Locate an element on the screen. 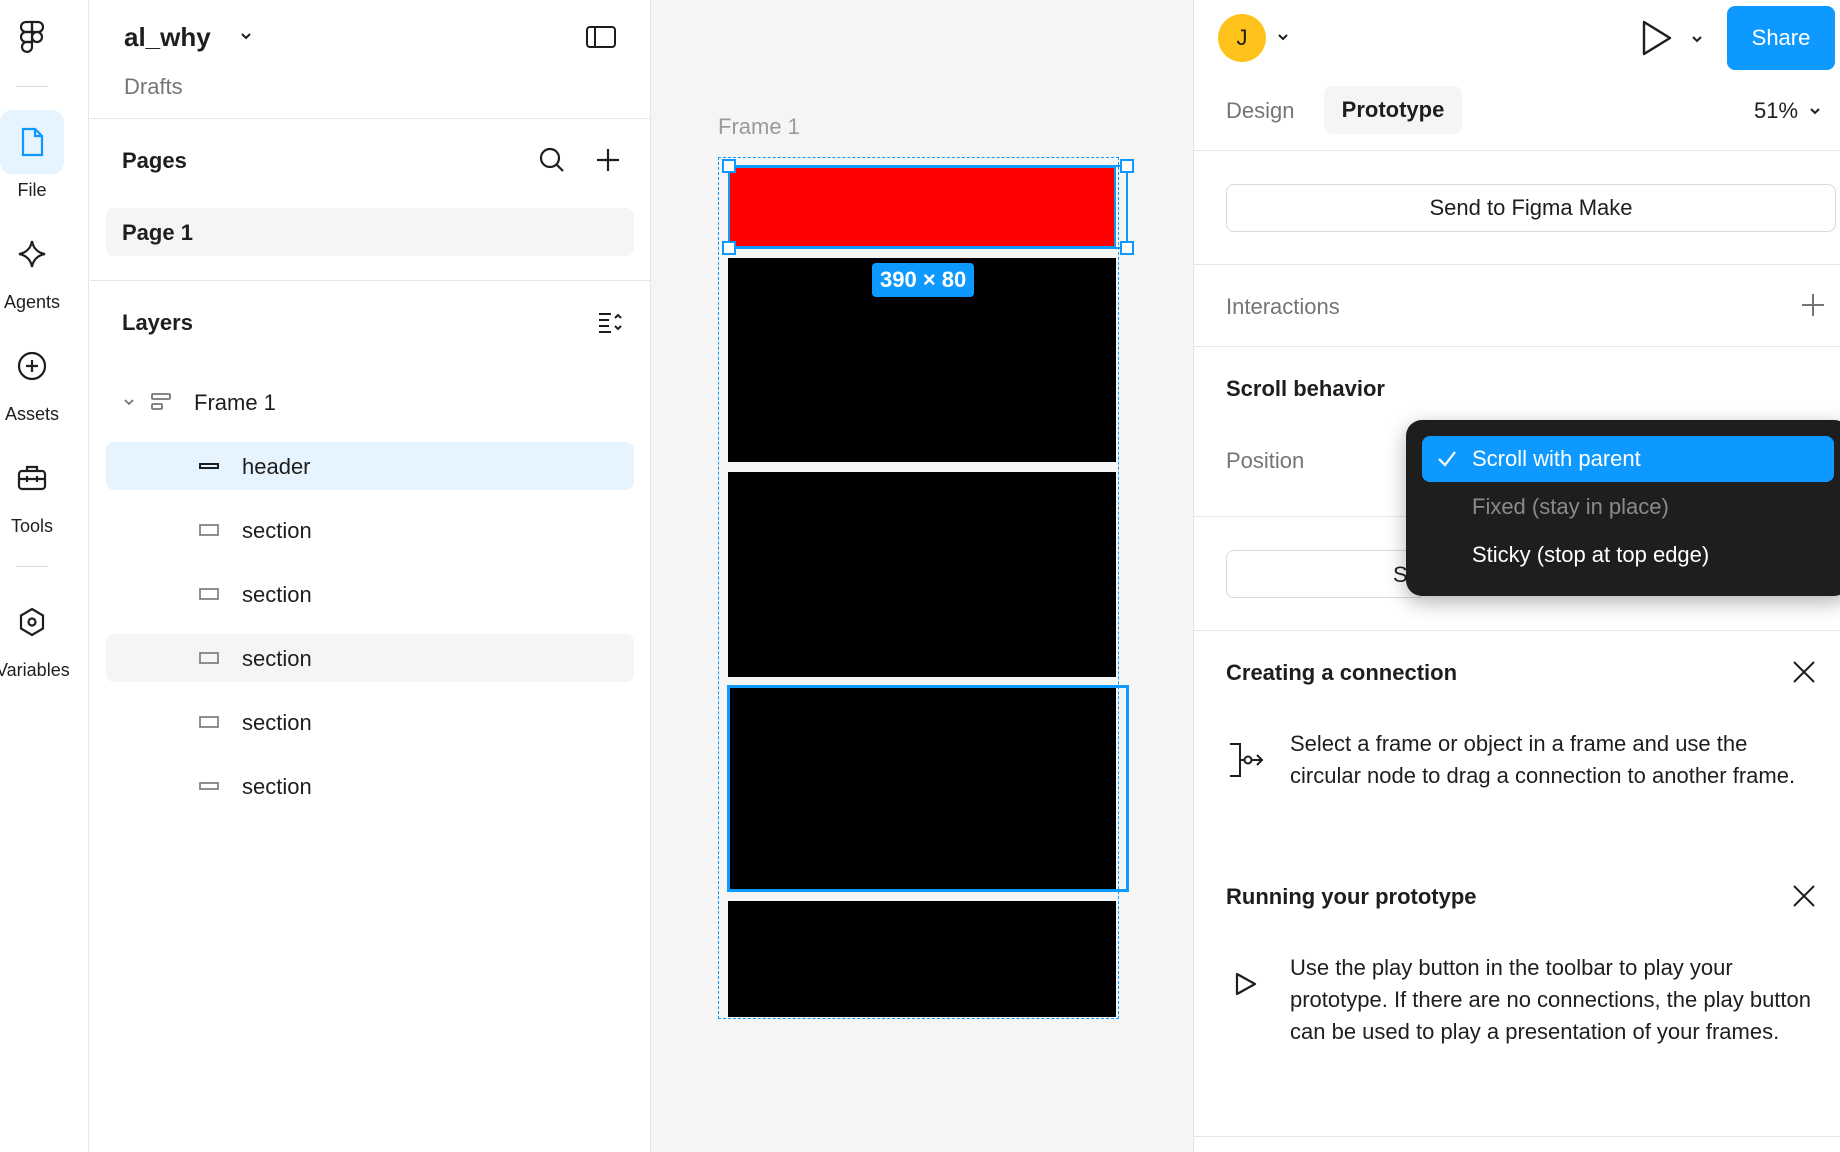 The image size is (1840, 1152). layer-row-frame: Frame 1 is located at coordinates (370, 402).